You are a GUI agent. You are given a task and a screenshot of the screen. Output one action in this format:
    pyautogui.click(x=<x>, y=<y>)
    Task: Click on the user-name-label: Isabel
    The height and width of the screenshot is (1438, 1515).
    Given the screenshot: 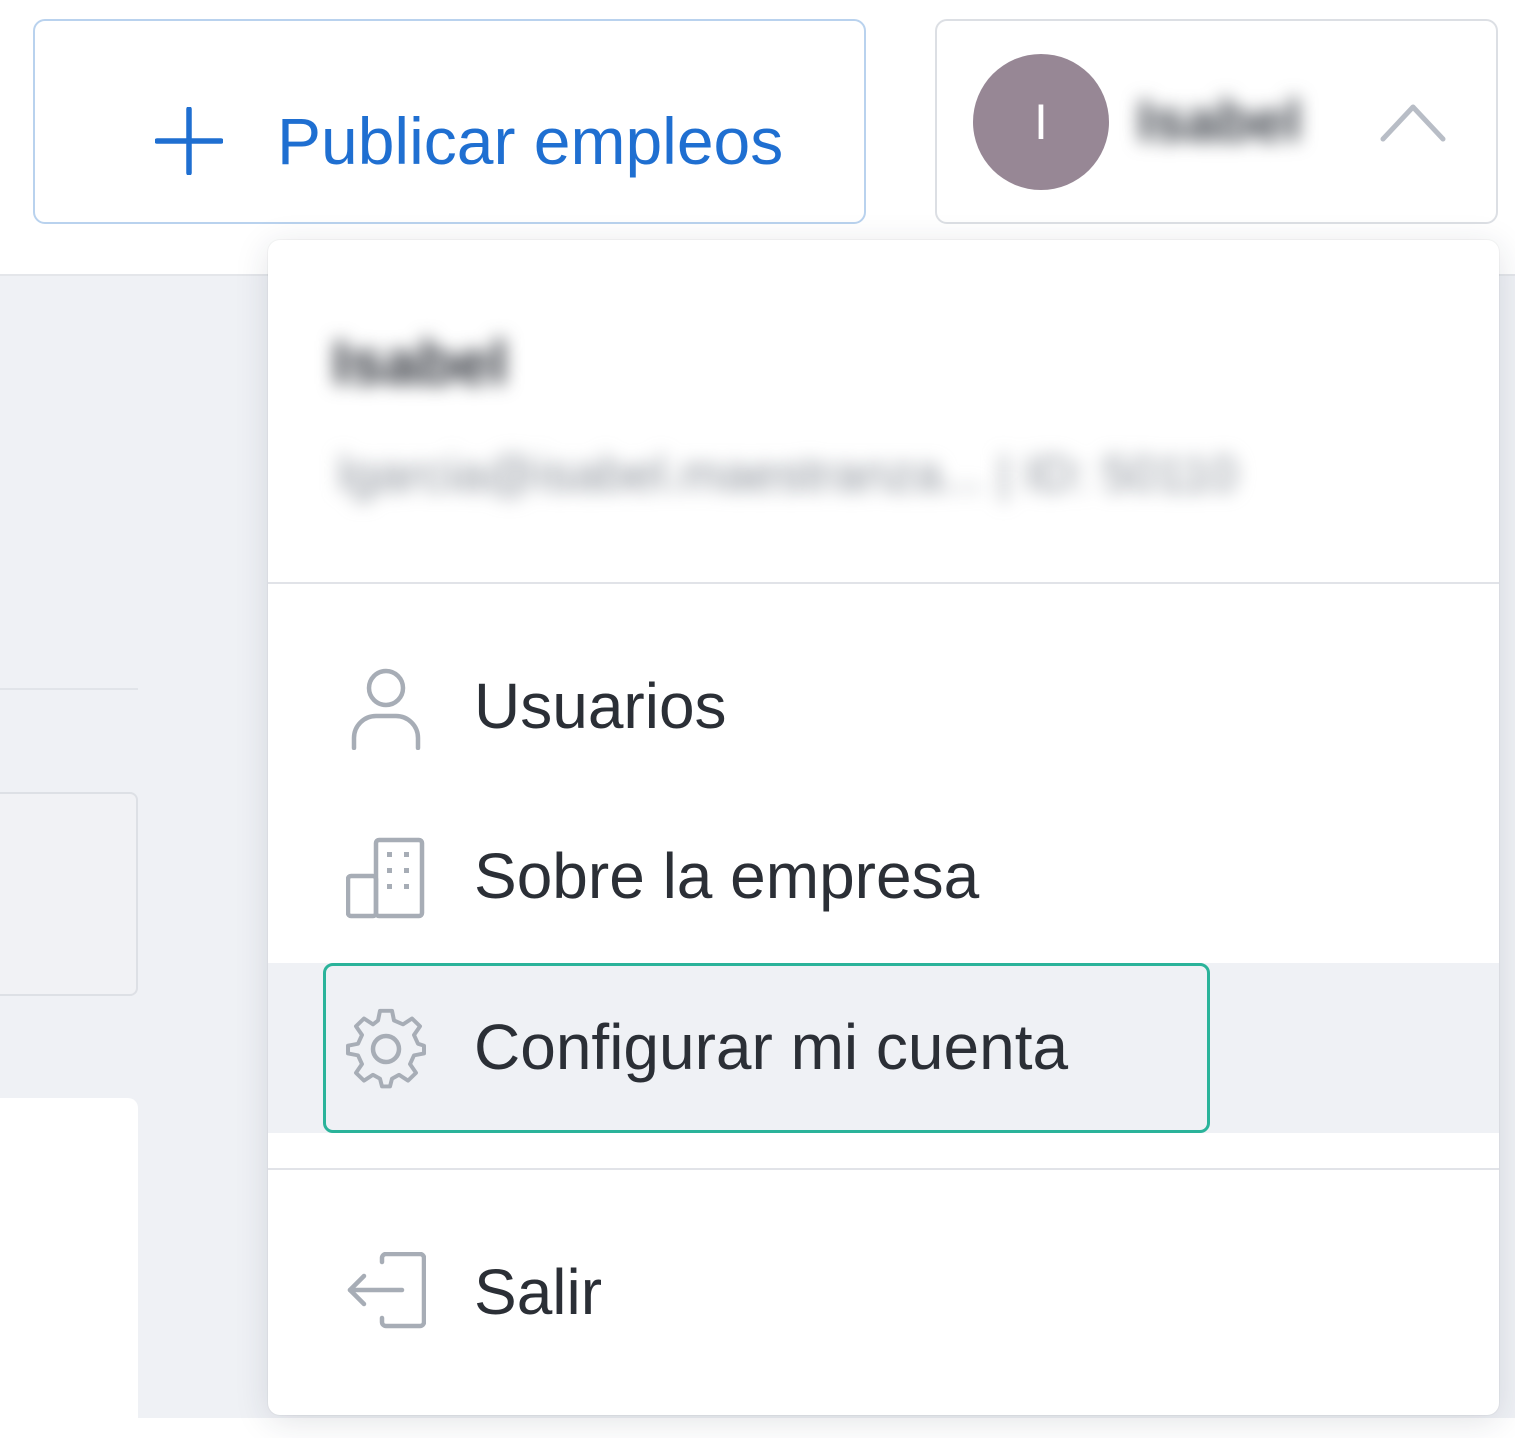 What is the action you would take?
    pyautogui.click(x=1219, y=121)
    